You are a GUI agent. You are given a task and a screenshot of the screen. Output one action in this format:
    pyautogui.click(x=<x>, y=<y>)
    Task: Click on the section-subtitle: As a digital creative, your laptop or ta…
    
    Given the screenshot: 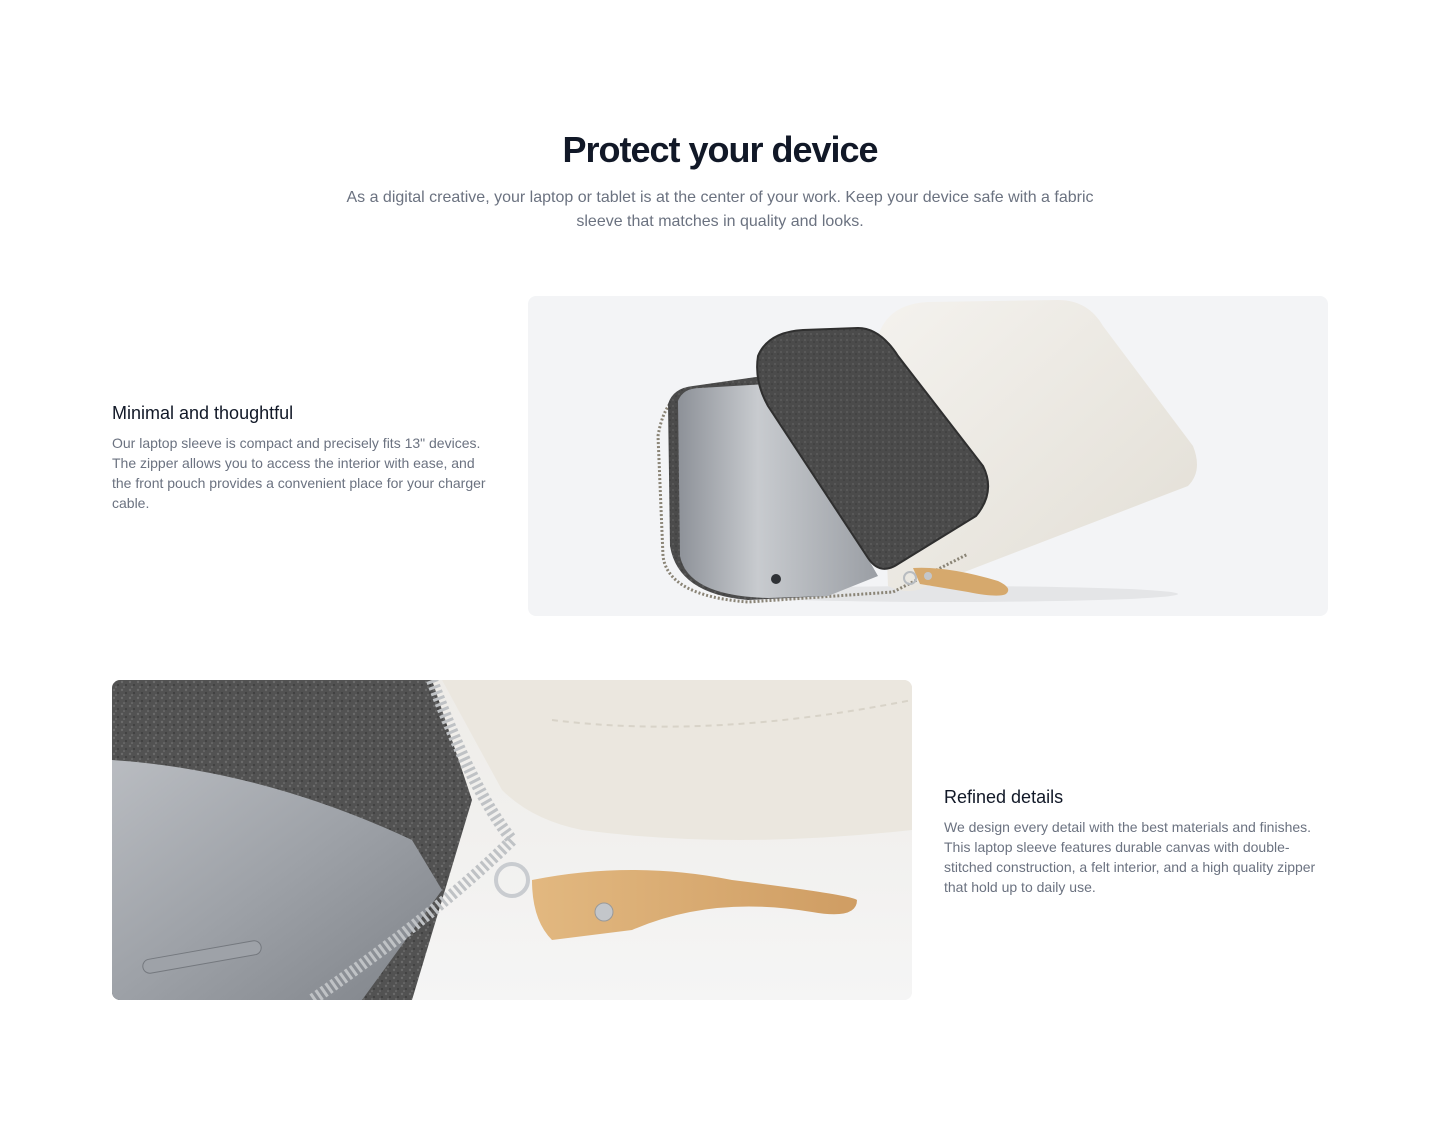 What is the action you would take?
    pyautogui.click(x=720, y=209)
    